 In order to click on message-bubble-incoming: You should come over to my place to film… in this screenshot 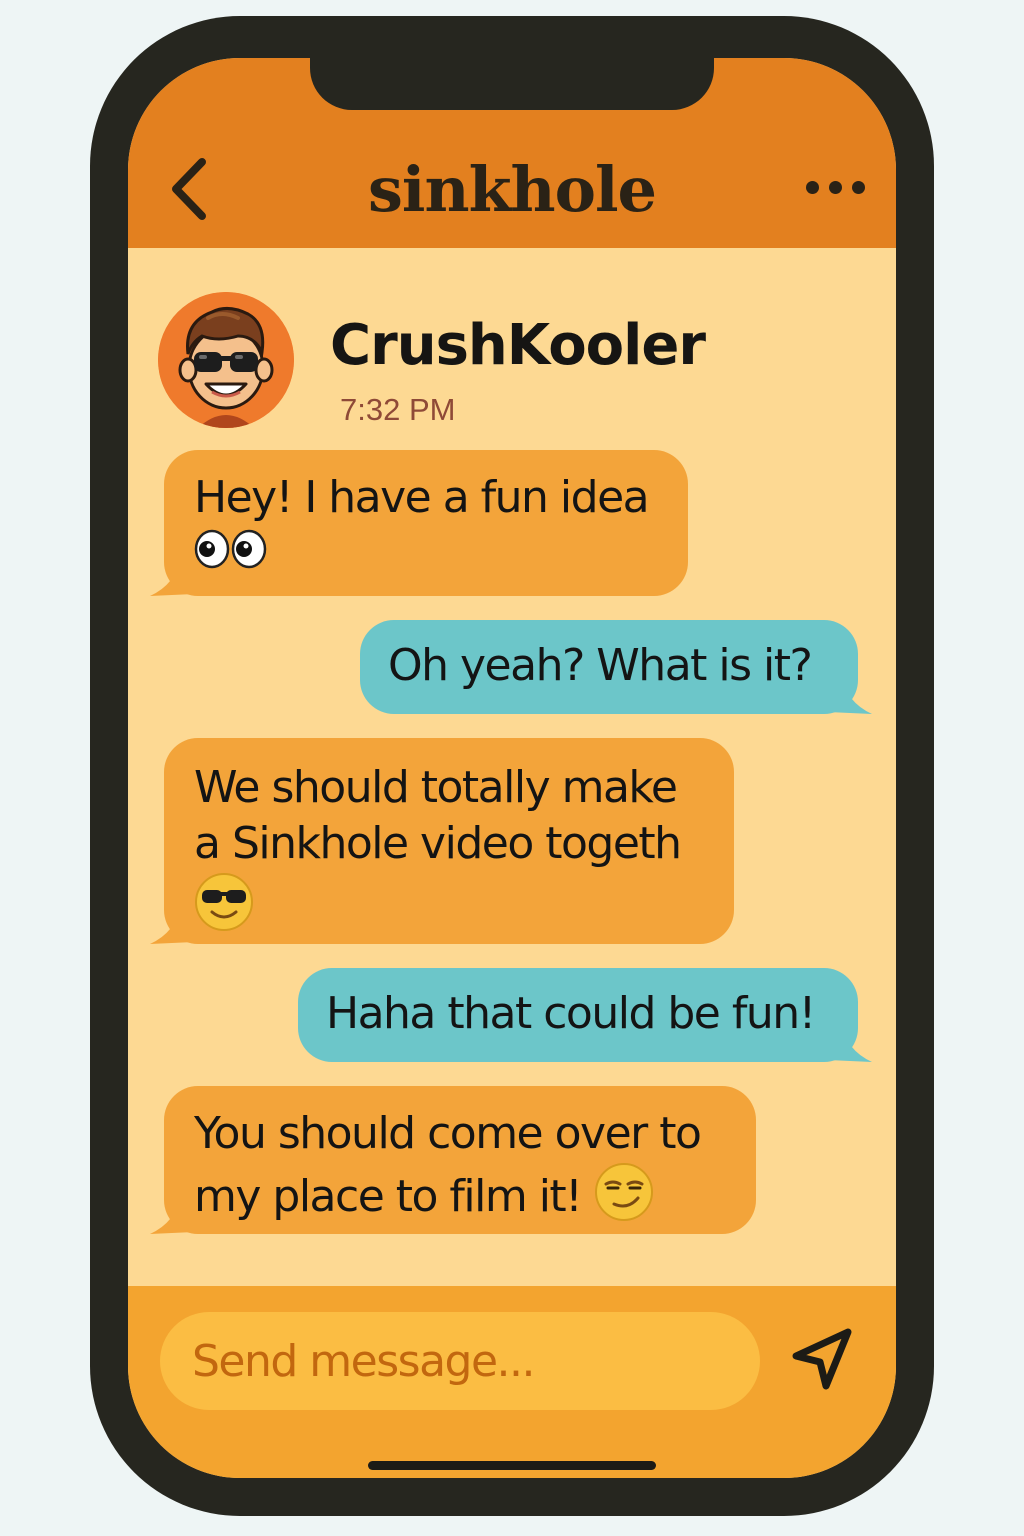, I will do `click(453, 1161)`.